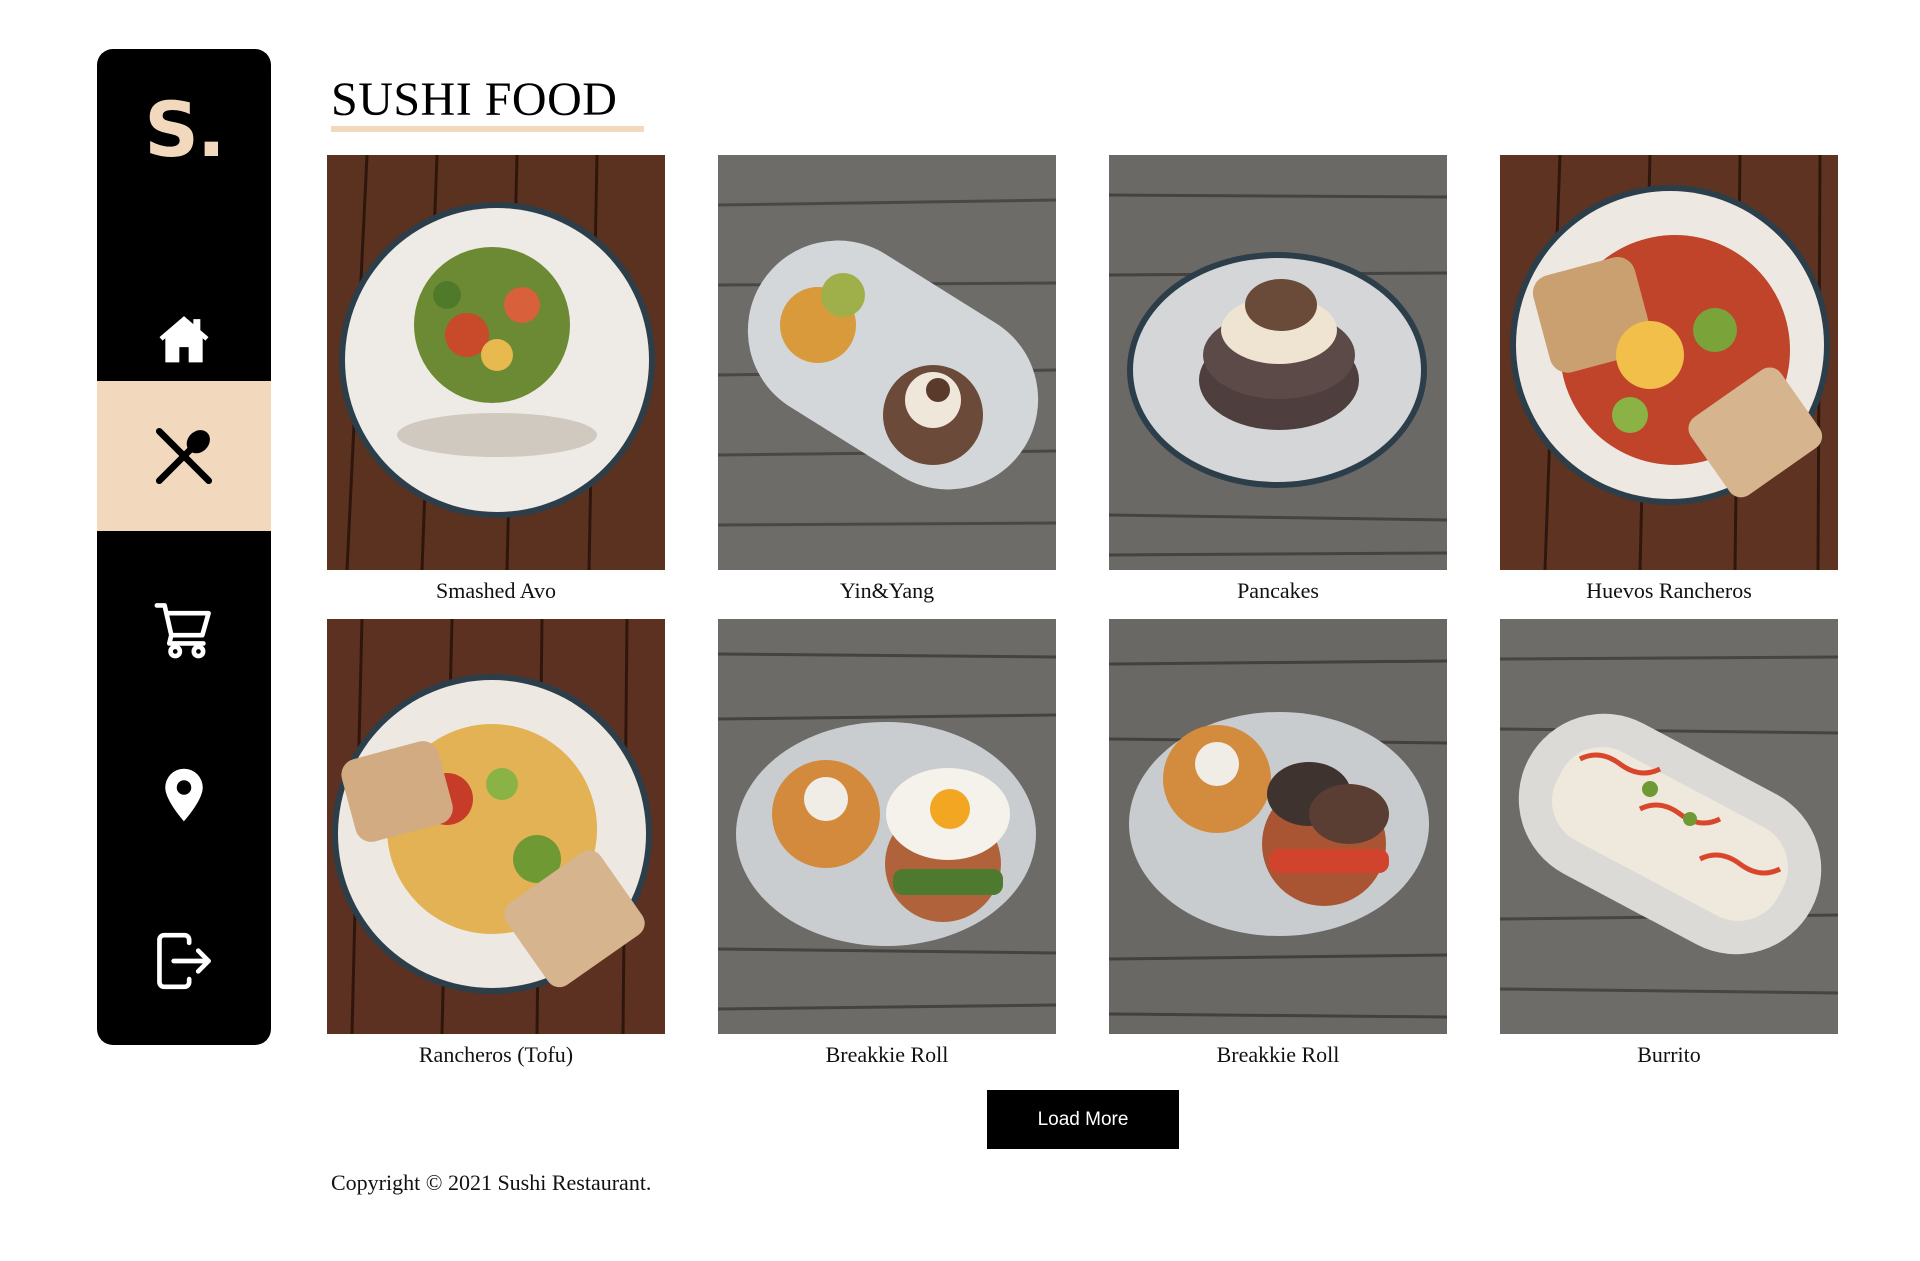 The height and width of the screenshot is (1261, 1920). What do you see at coordinates (1669, 1054) in the screenshot?
I see `menu-item-name: Burrito` at bounding box center [1669, 1054].